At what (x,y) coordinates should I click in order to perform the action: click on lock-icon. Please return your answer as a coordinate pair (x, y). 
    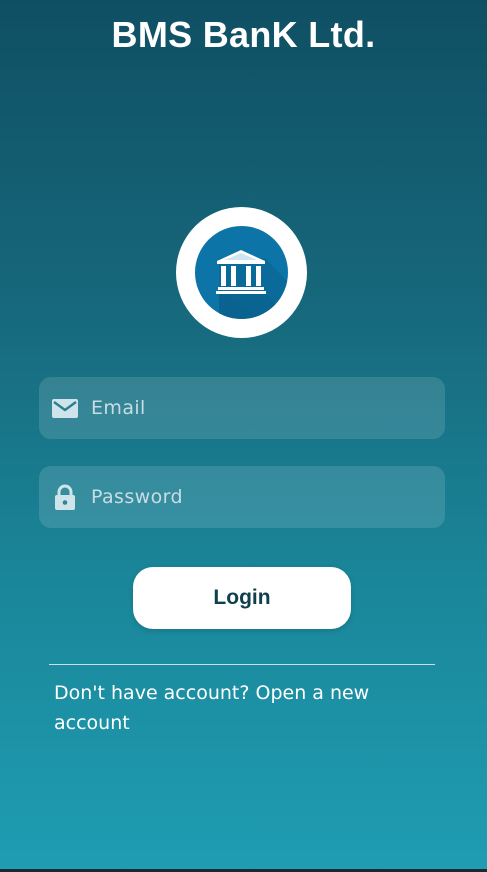
    Looking at the image, I should click on (65, 497).